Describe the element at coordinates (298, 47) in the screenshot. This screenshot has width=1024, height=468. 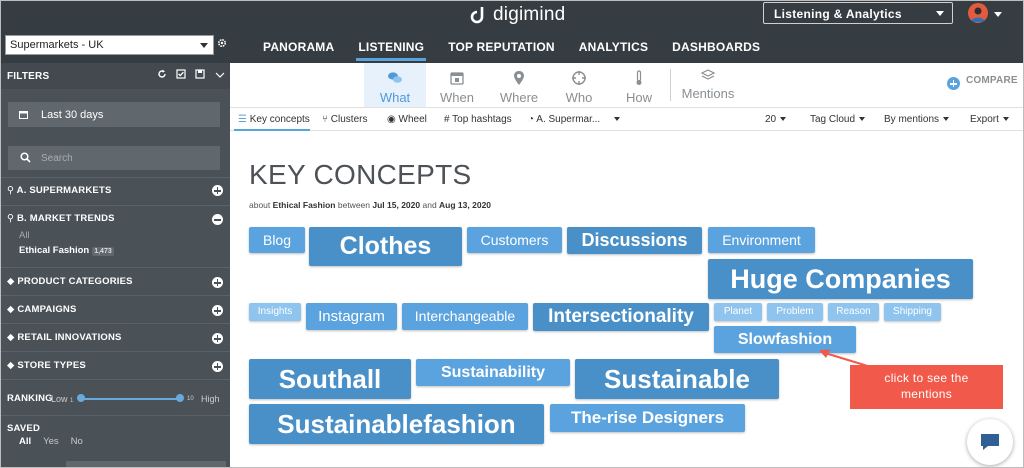
I see `nav-panorama: PANORAMA` at that location.